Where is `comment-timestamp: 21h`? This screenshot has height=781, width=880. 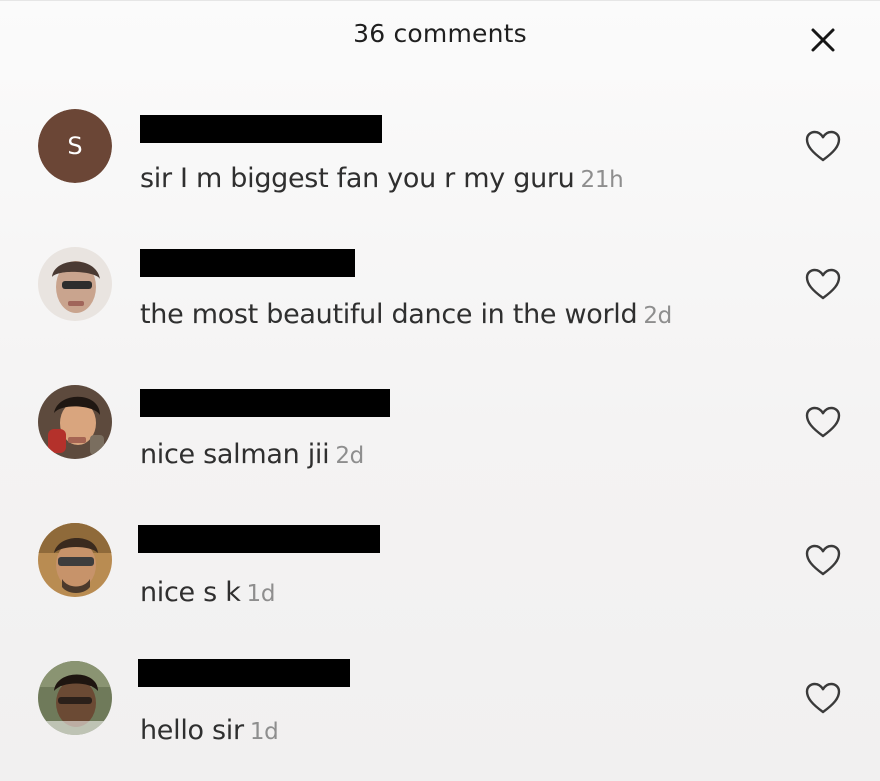
comment-timestamp: 21h is located at coordinates (602, 180).